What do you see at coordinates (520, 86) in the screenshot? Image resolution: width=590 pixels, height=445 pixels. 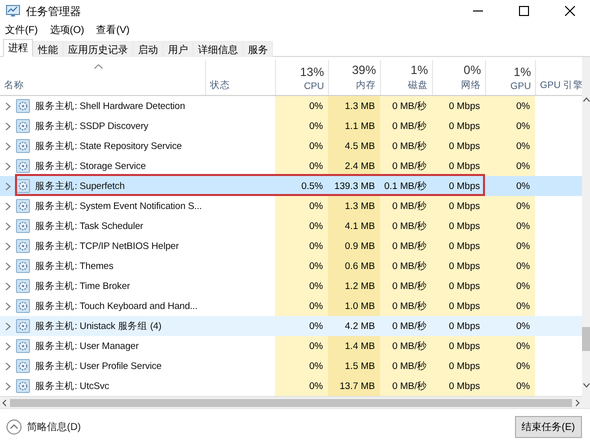 I see `column-header: GPU` at bounding box center [520, 86].